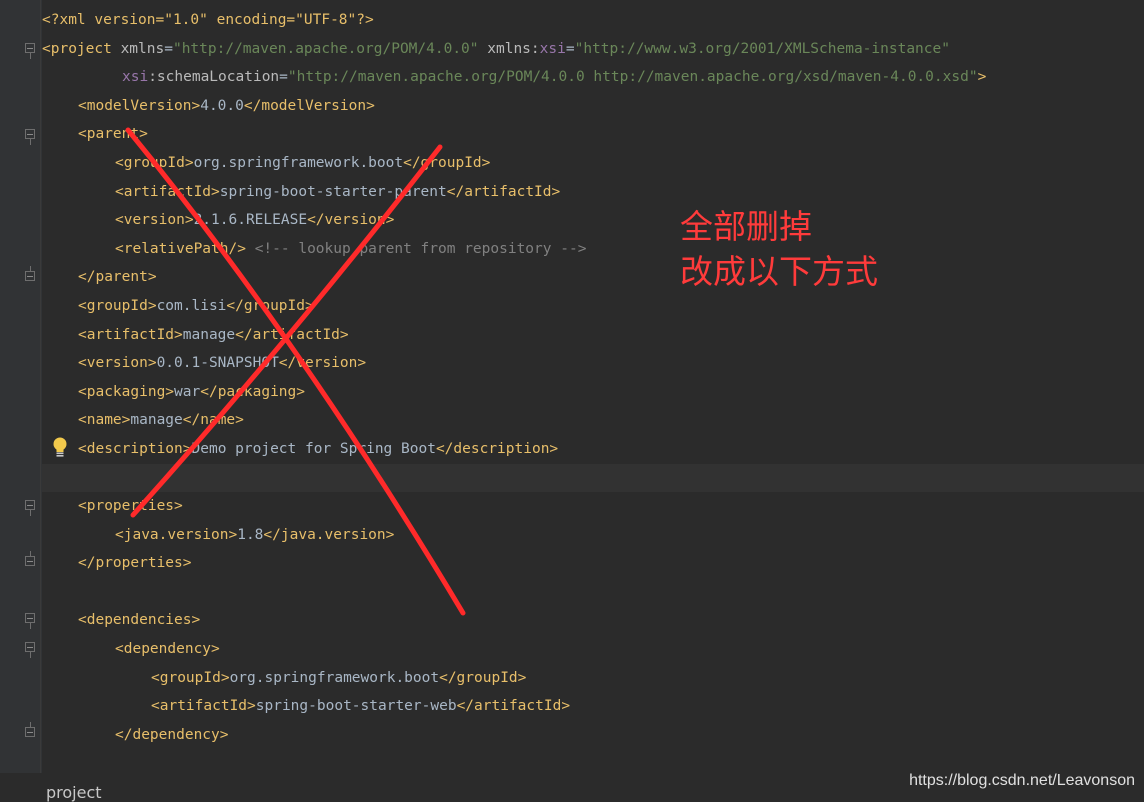 This screenshot has height=802, width=1144. What do you see at coordinates (779, 271) in the screenshot?
I see `annotation-line-2: 改成以下方式` at bounding box center [779, 271].